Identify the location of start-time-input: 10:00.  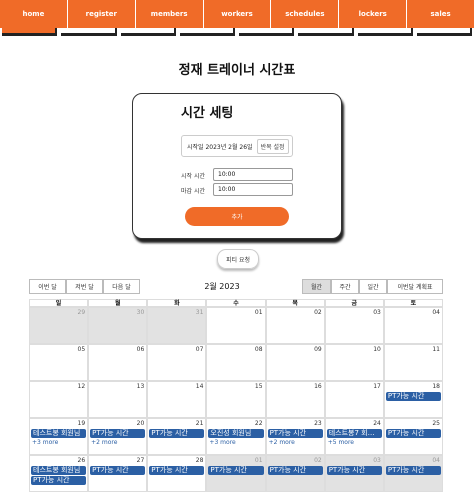
(253, 174).